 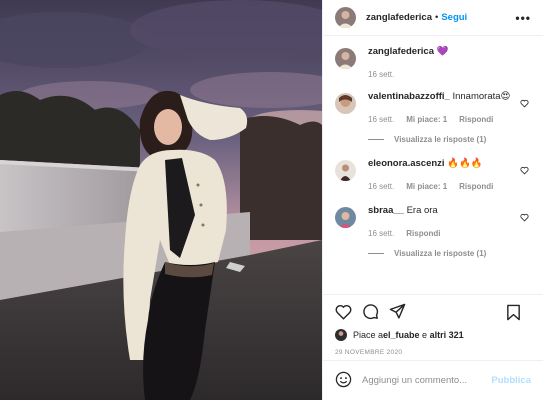 I want to click on likes-prefix: Piace a, so click(x=368, y=335).